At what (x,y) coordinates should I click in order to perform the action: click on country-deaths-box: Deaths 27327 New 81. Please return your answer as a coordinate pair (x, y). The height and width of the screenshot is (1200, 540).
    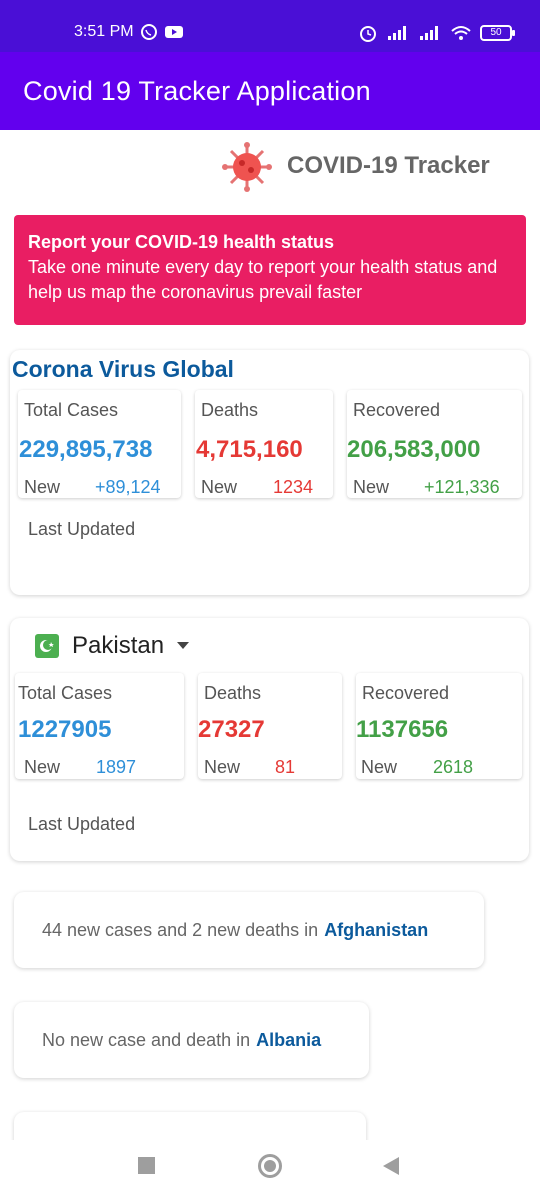
    Looking at the image, I should click on (270, 726).